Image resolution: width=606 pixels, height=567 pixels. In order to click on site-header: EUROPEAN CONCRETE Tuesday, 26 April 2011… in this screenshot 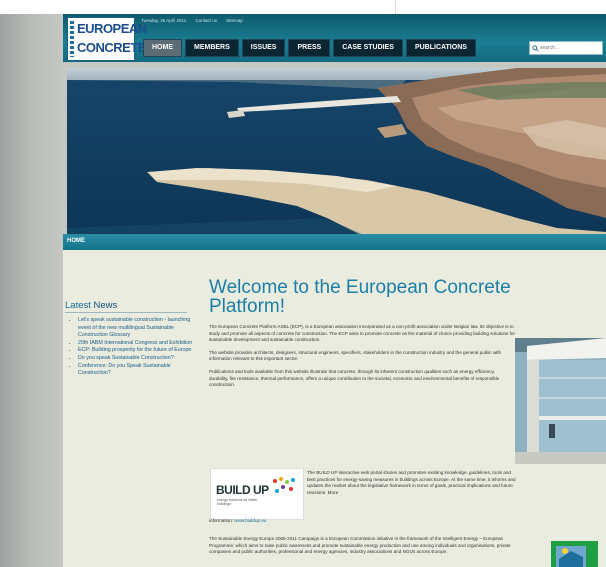, I will do `click(334, 38)`.